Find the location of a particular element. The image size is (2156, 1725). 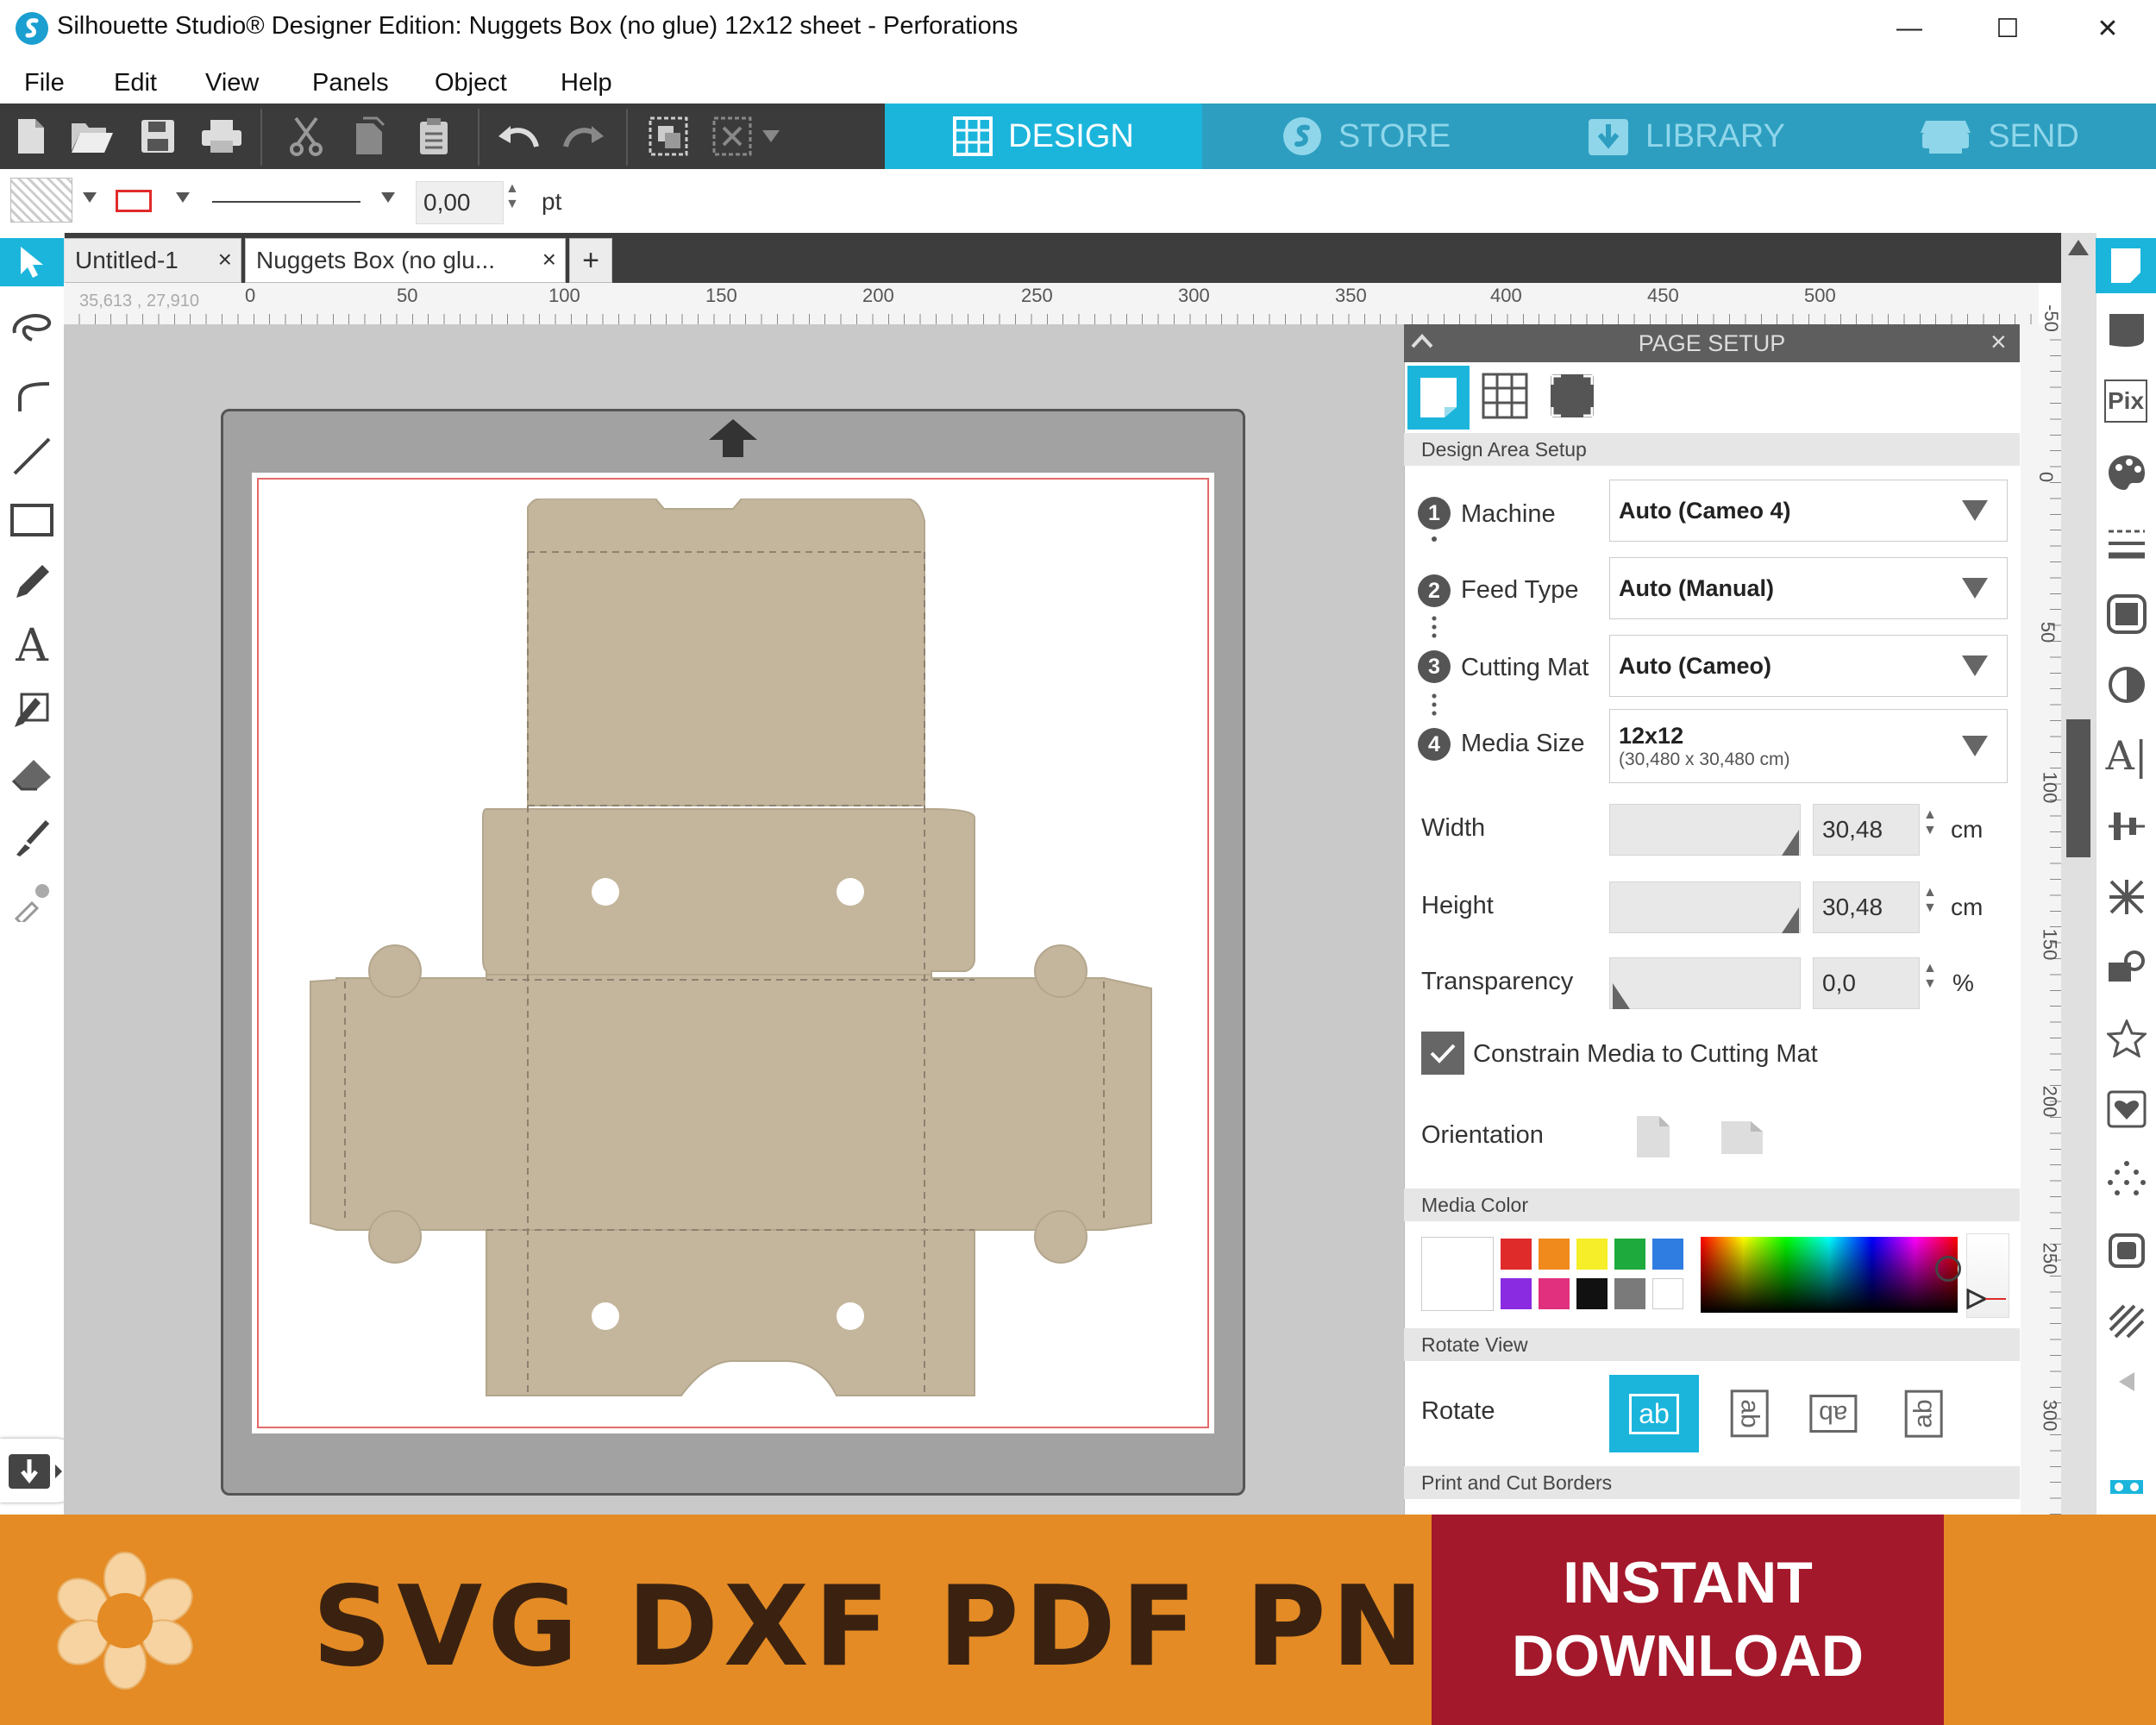

redo-icon is located at coordinates (584, 136).